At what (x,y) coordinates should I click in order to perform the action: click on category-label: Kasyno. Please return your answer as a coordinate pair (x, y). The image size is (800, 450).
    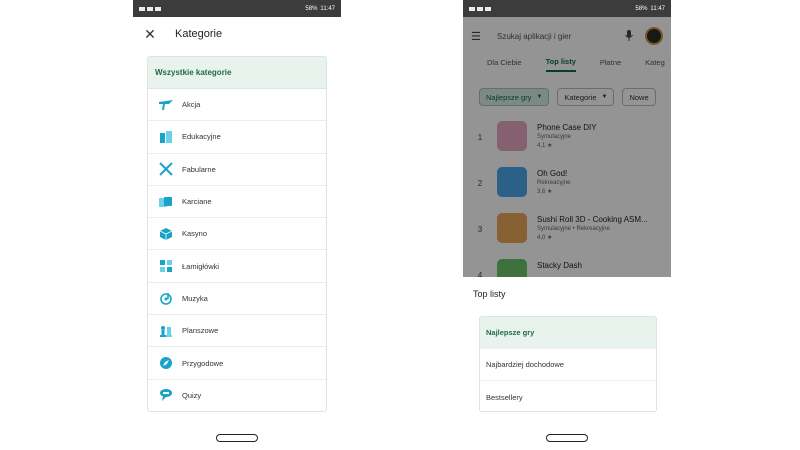
    Looking at the image, I should click on (195, 234).